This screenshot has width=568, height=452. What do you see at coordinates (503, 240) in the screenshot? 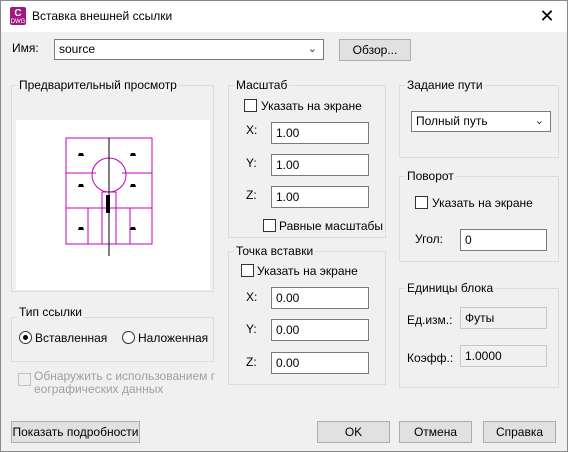
I see `angle-input: 0` at bounding box center [503, 240].